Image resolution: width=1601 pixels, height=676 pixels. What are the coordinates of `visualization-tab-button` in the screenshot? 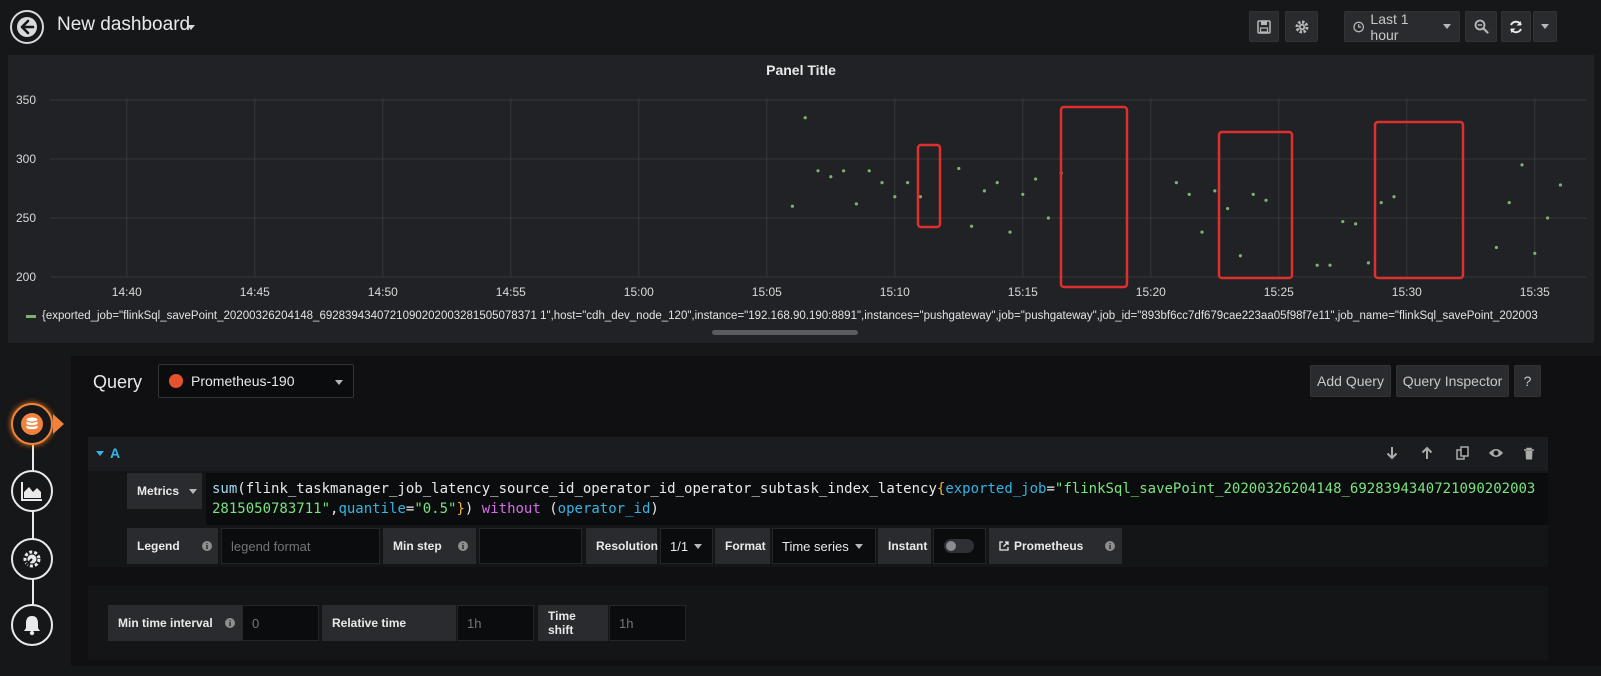 It's located at (32, 491).